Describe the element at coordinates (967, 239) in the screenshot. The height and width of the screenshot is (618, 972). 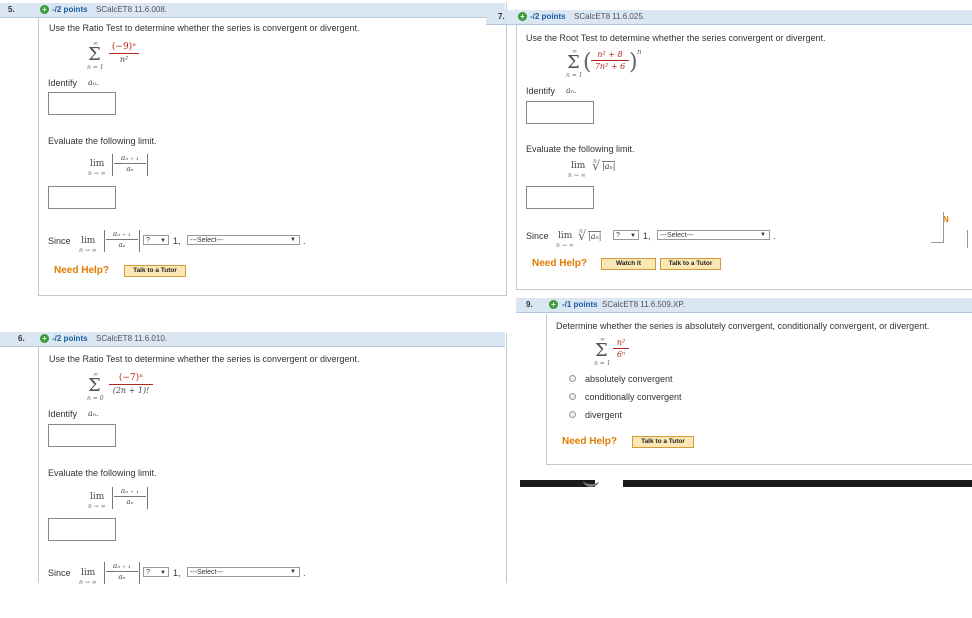
I see `edge-divider` at that location.